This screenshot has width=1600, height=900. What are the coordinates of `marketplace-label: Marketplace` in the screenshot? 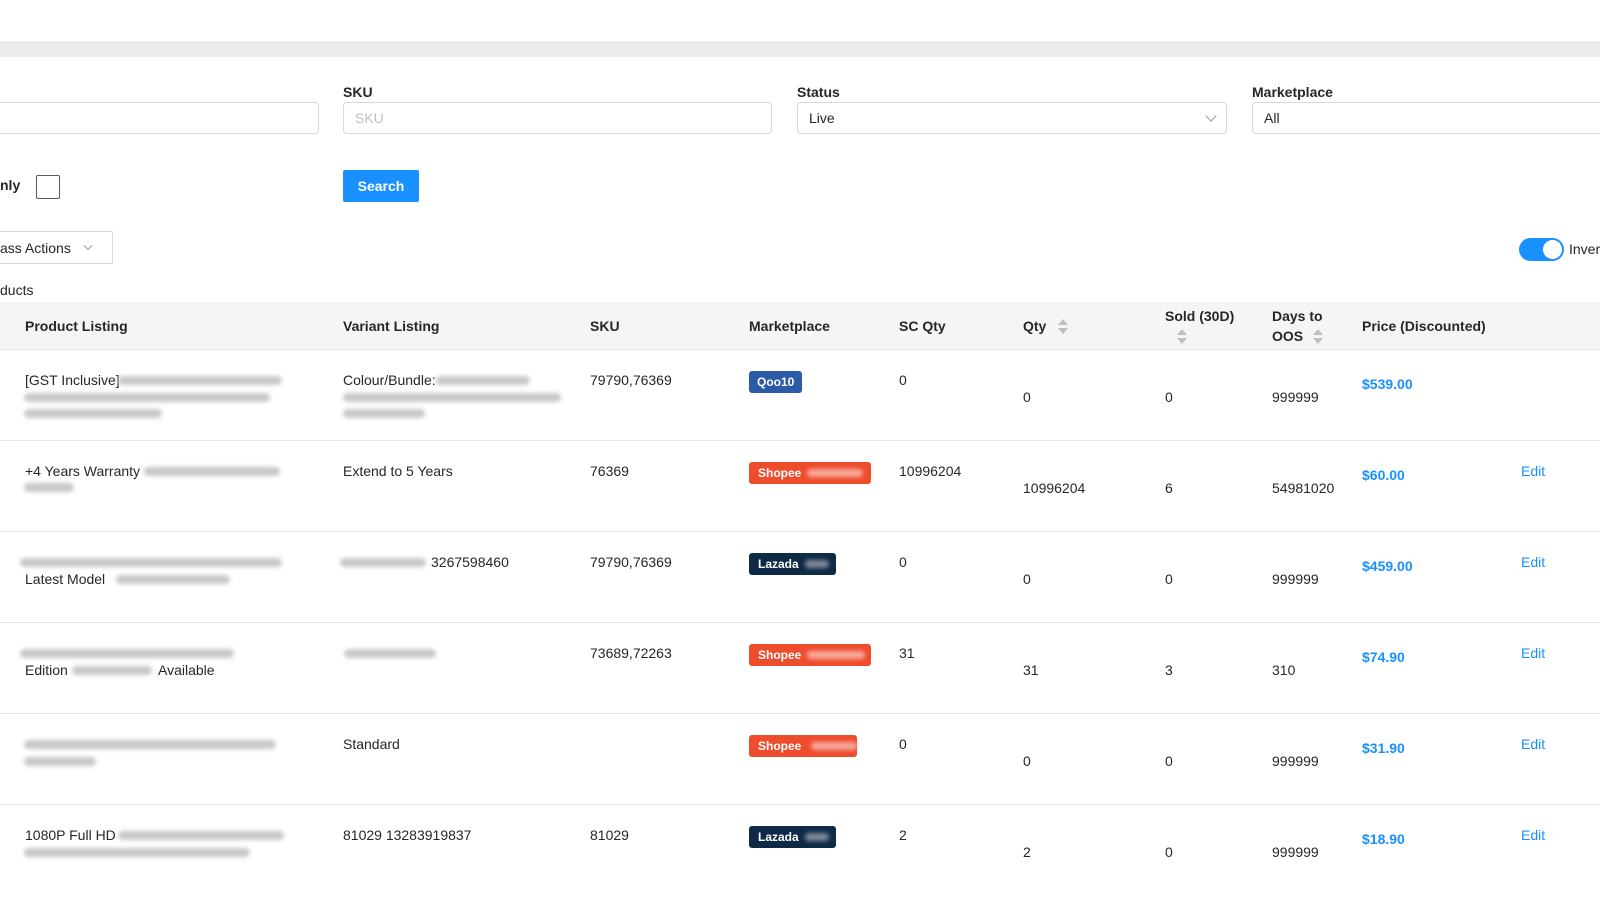 It's located at (1292, 92).